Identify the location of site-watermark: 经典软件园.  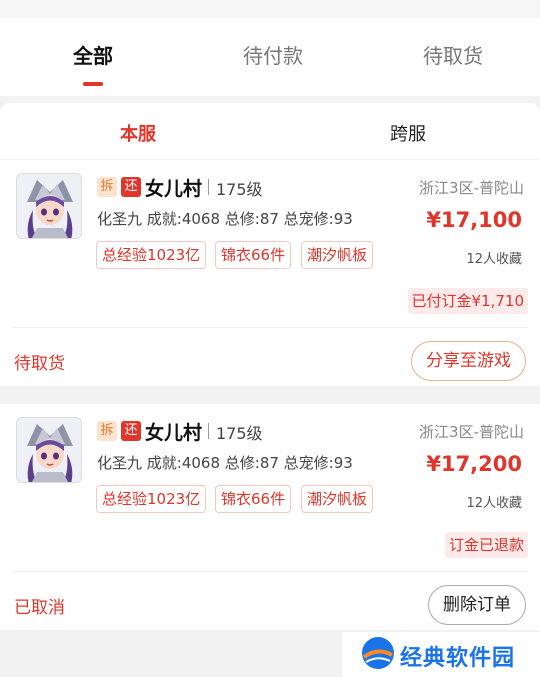
(441, 654).